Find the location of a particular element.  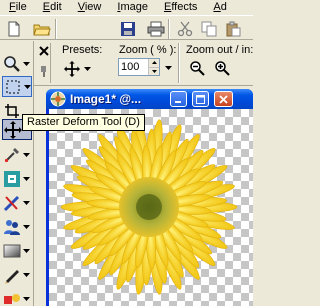

zoom-tool is located at coordinates (17, 63).